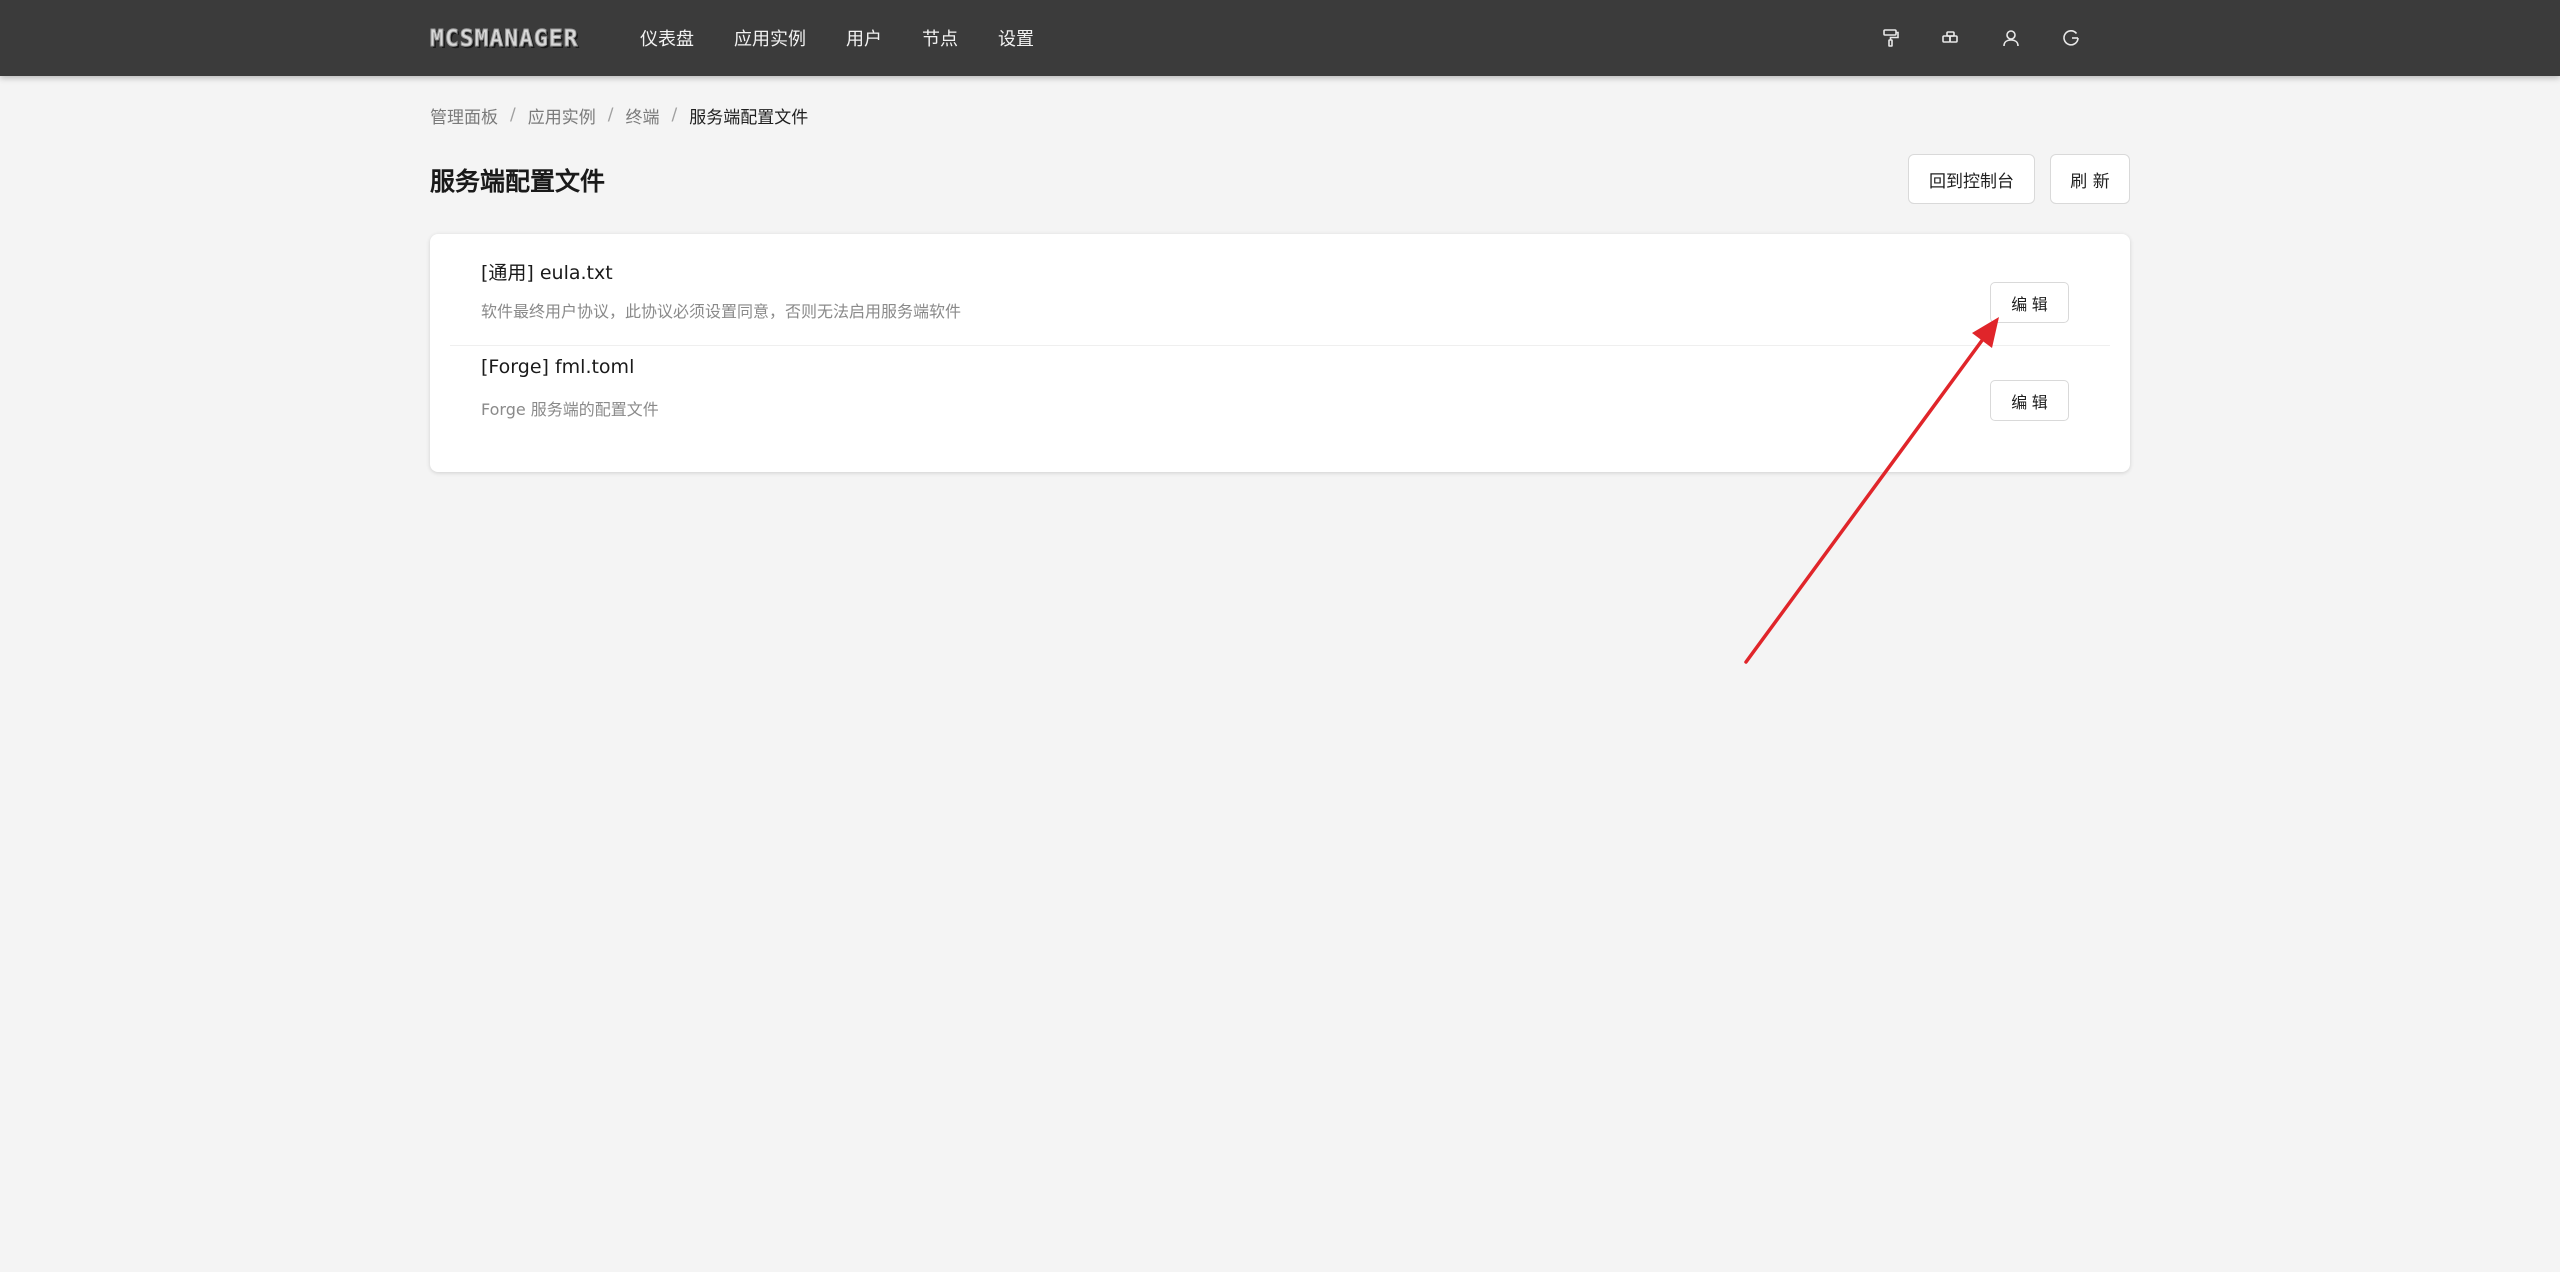 The height and width of the screenshot is (1272, 2560). I want to click on mcsmanager-logo: MCSMANAGER, so click(503, 39).